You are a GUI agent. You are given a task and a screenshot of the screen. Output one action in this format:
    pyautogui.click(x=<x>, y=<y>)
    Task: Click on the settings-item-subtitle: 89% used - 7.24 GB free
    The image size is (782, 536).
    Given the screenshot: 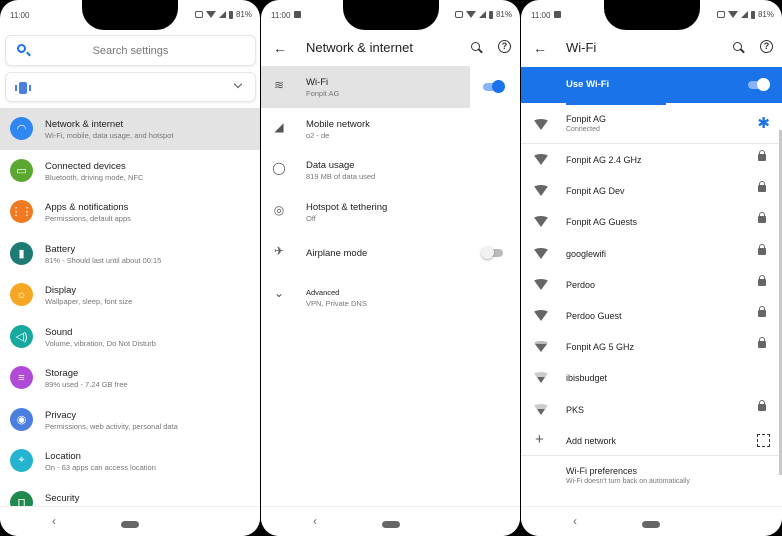 What is the action you would take?
    pyautogui.click(x=86, y=384)
    